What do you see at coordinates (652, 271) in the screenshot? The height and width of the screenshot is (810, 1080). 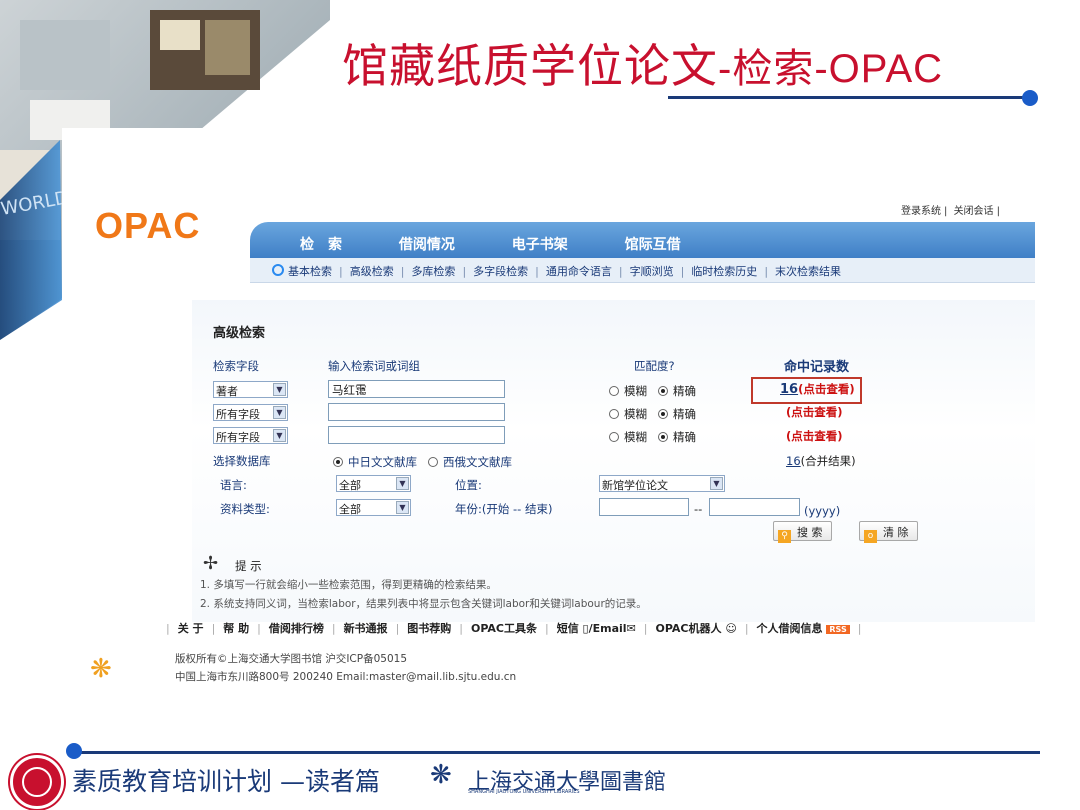 I see `subnav-browse: 字顺浏览` at bounding box center [652, 271].